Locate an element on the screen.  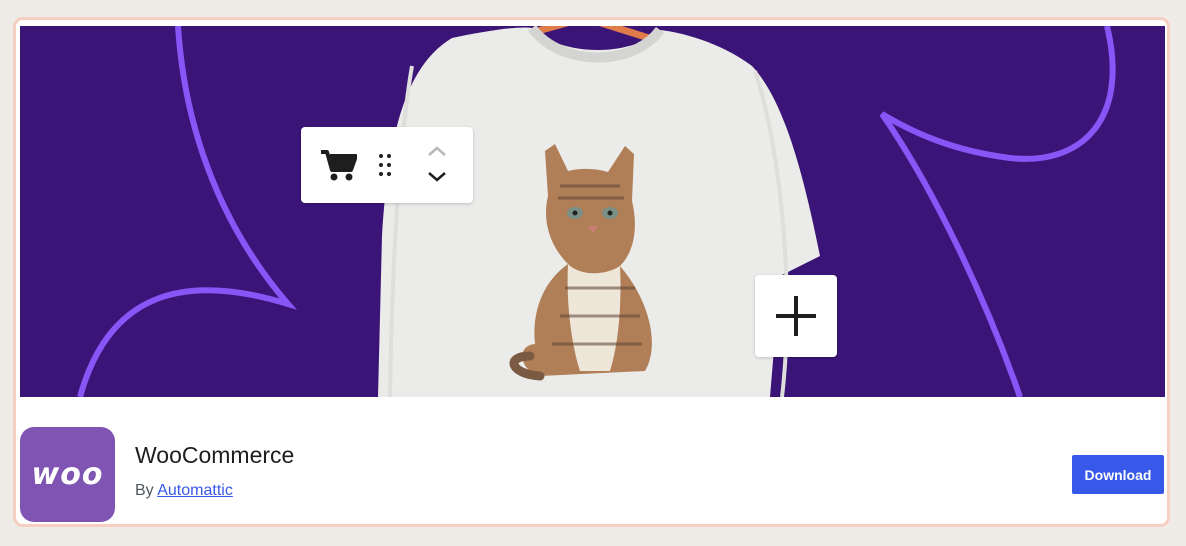
add-block-button is located at coordinates (796, 316).